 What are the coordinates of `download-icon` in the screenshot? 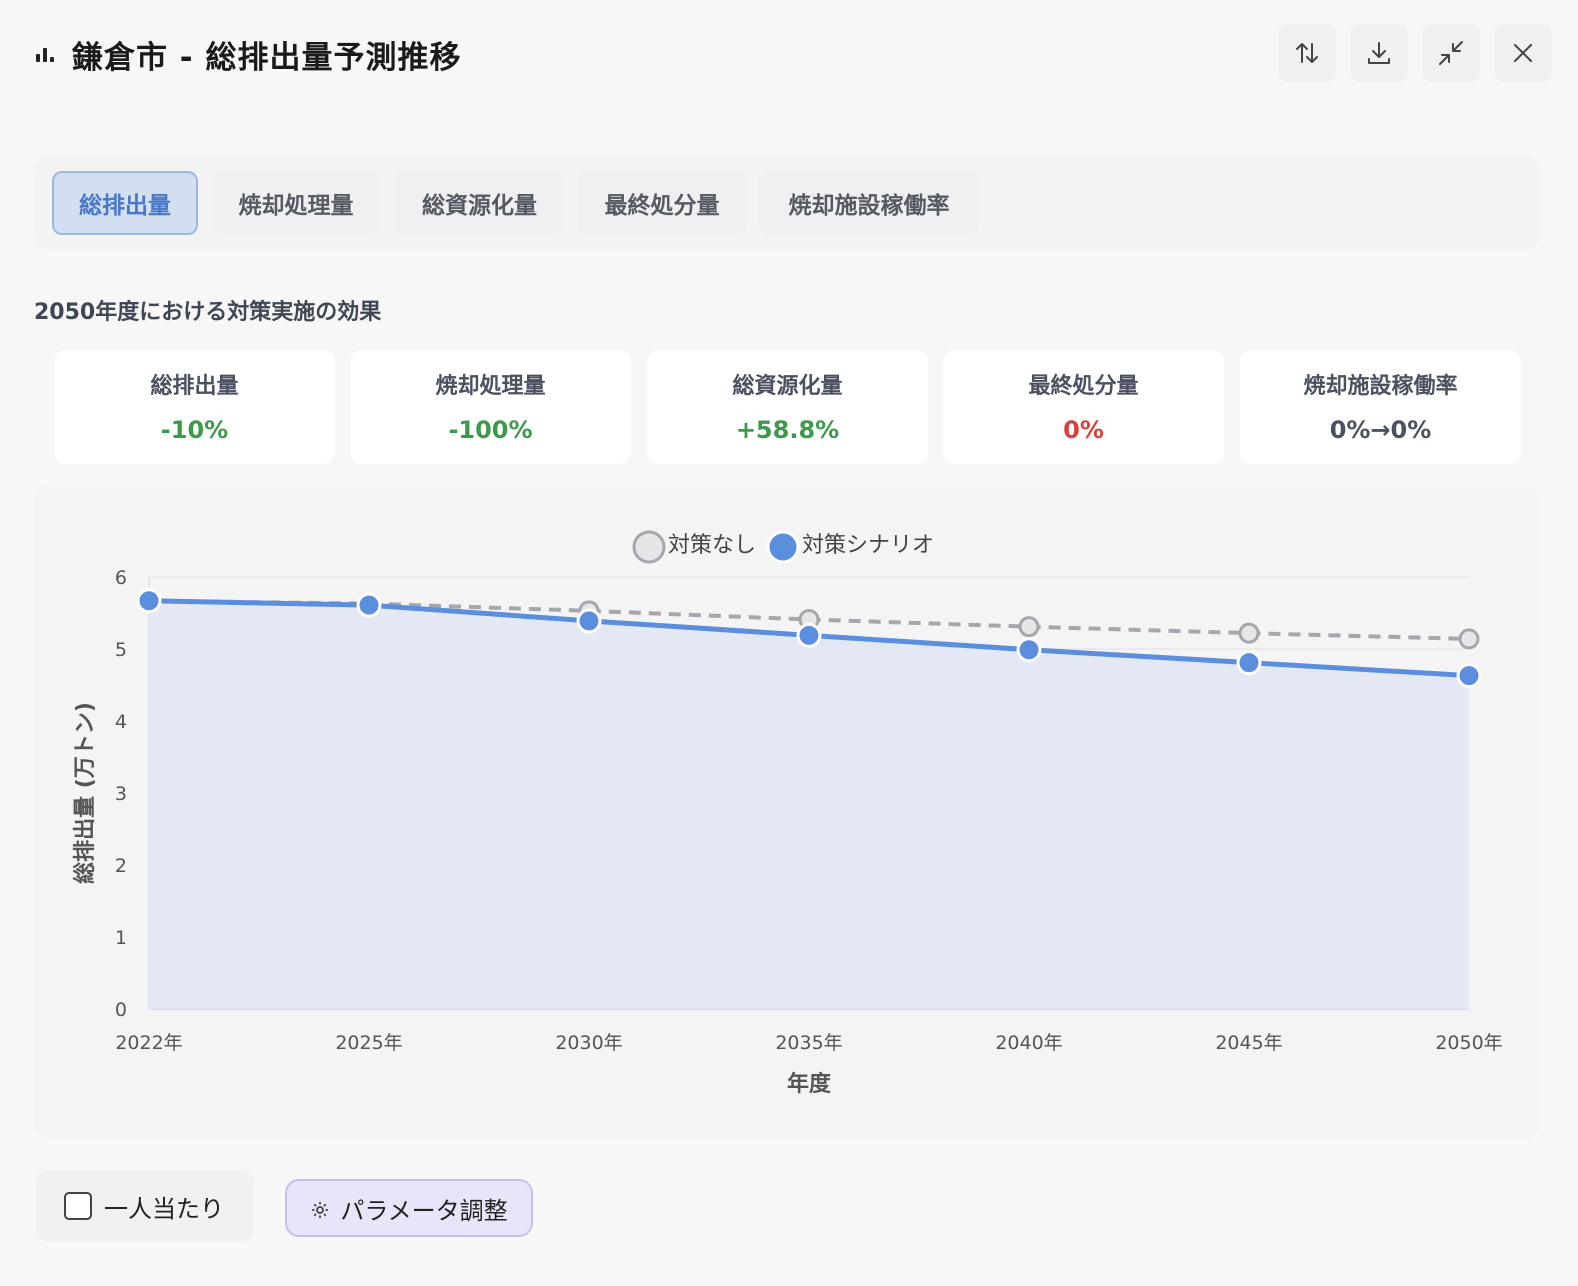 It's located at (1379, 53).